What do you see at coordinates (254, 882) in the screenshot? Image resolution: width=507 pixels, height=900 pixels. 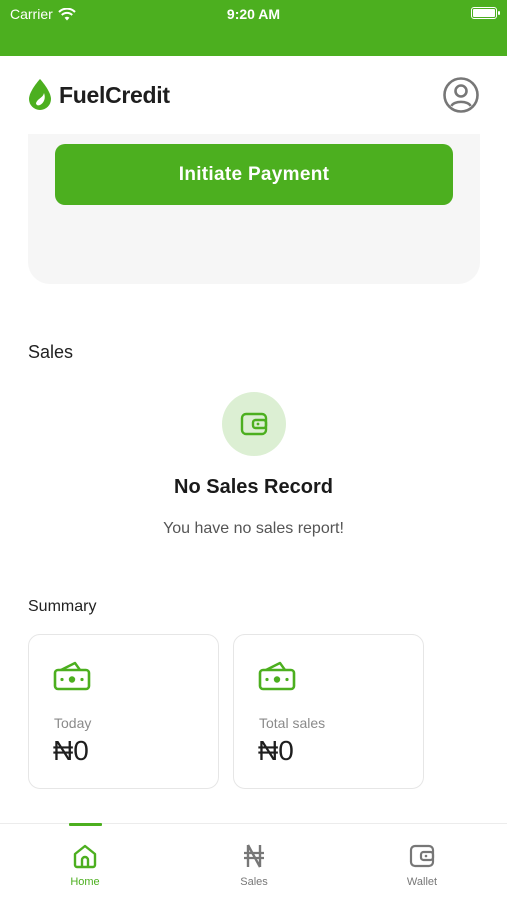 I see `nav-sales-label: Sales` at bounding box center [254, 882].